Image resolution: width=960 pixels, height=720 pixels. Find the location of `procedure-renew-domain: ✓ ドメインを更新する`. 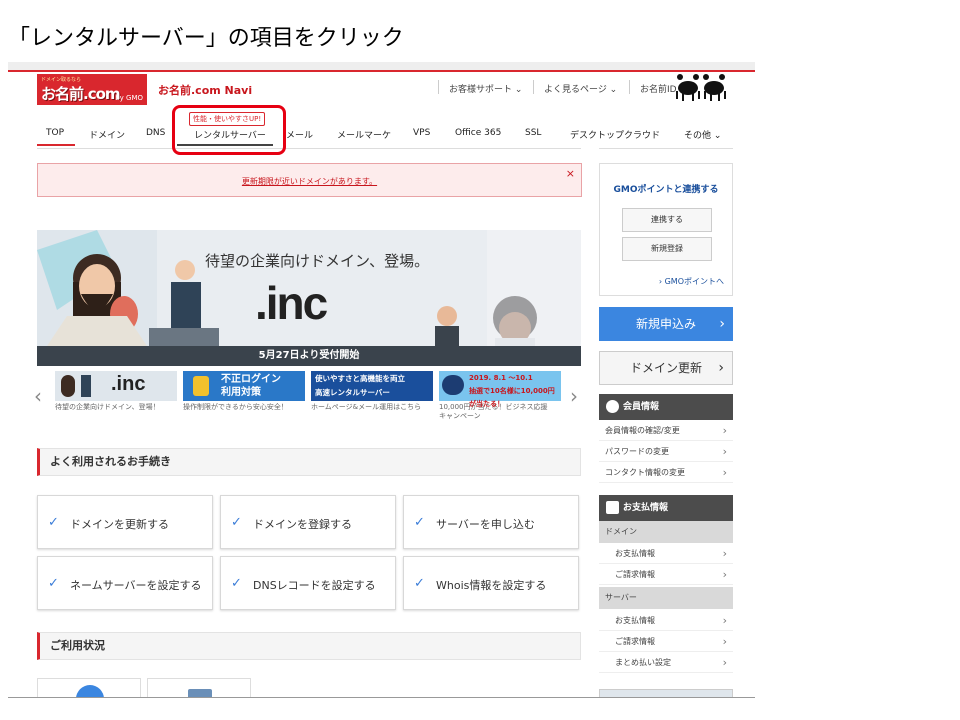

procedure-renew-domain: ✓ ドメインを更新する is located at coordinates (125, 522).